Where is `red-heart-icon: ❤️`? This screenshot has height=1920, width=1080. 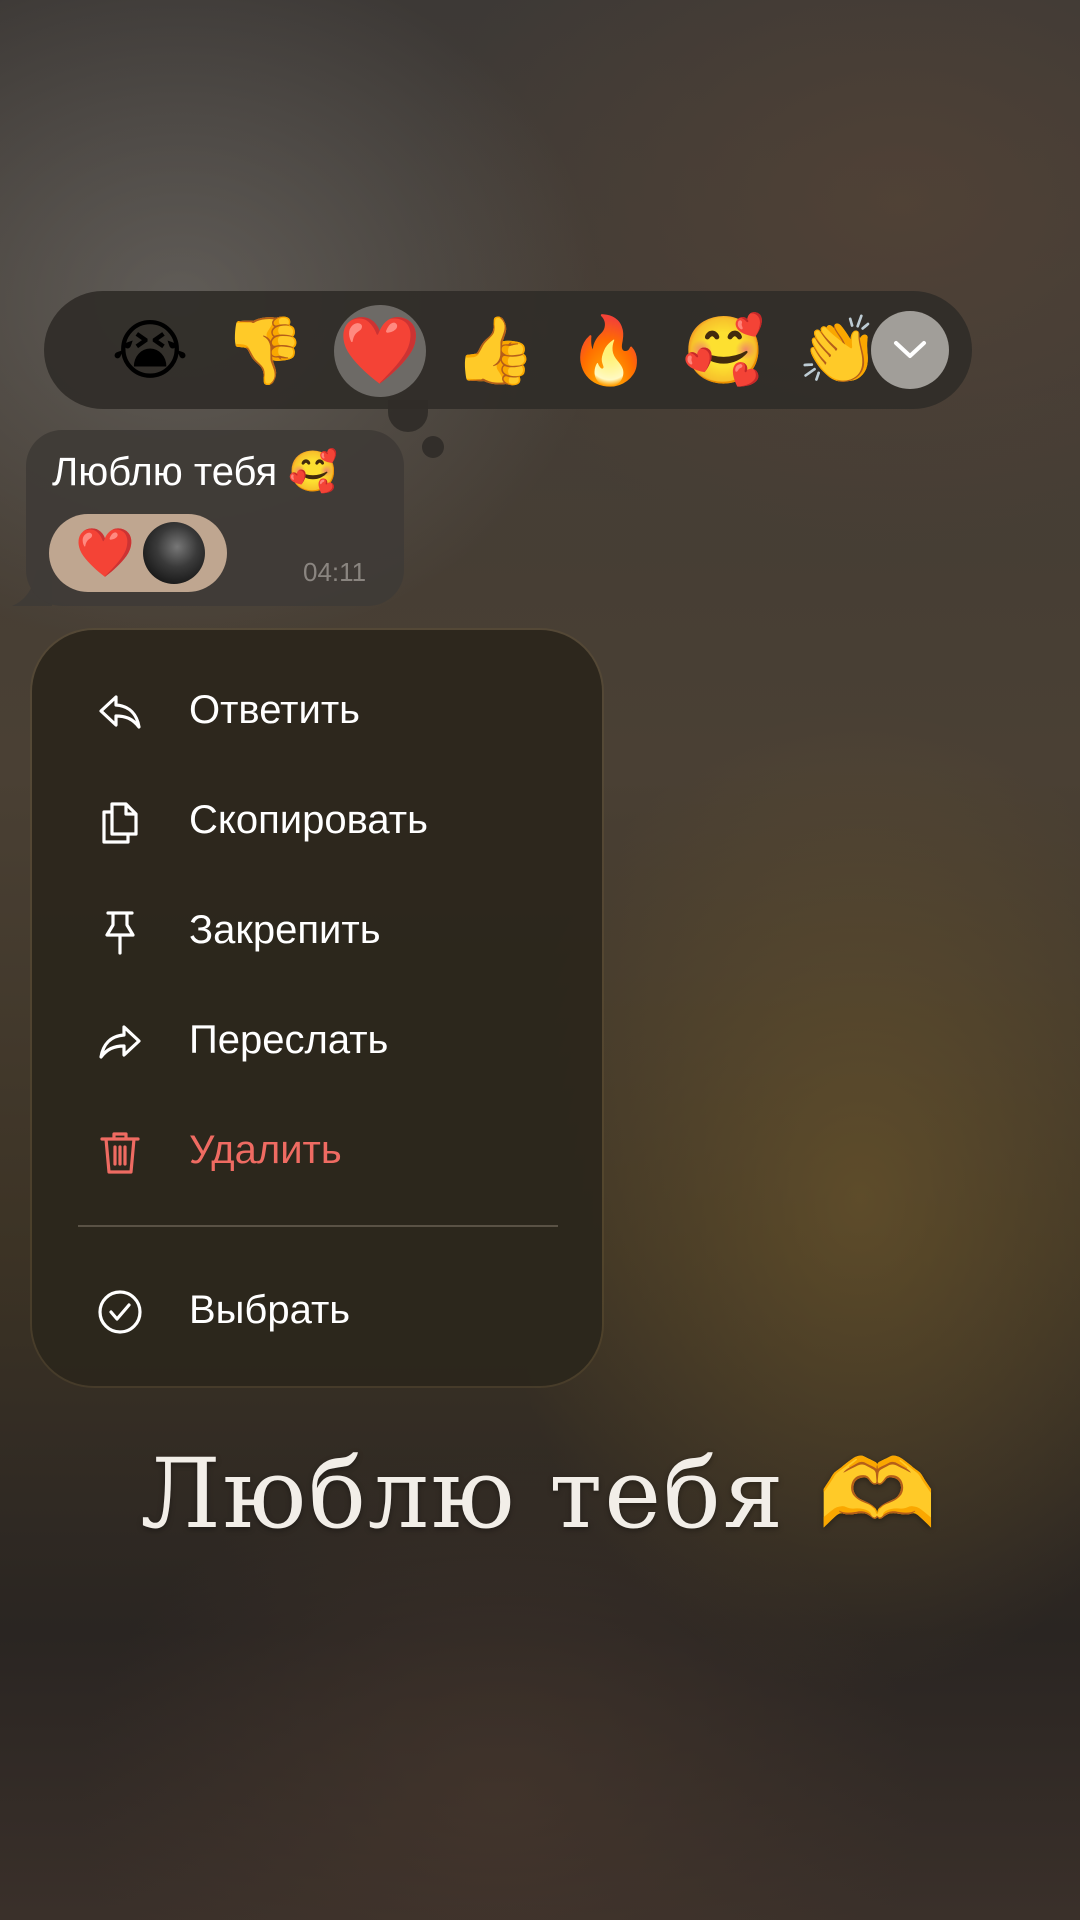 red-heart-icon: ❤️ is located at coordinates (105, 553).